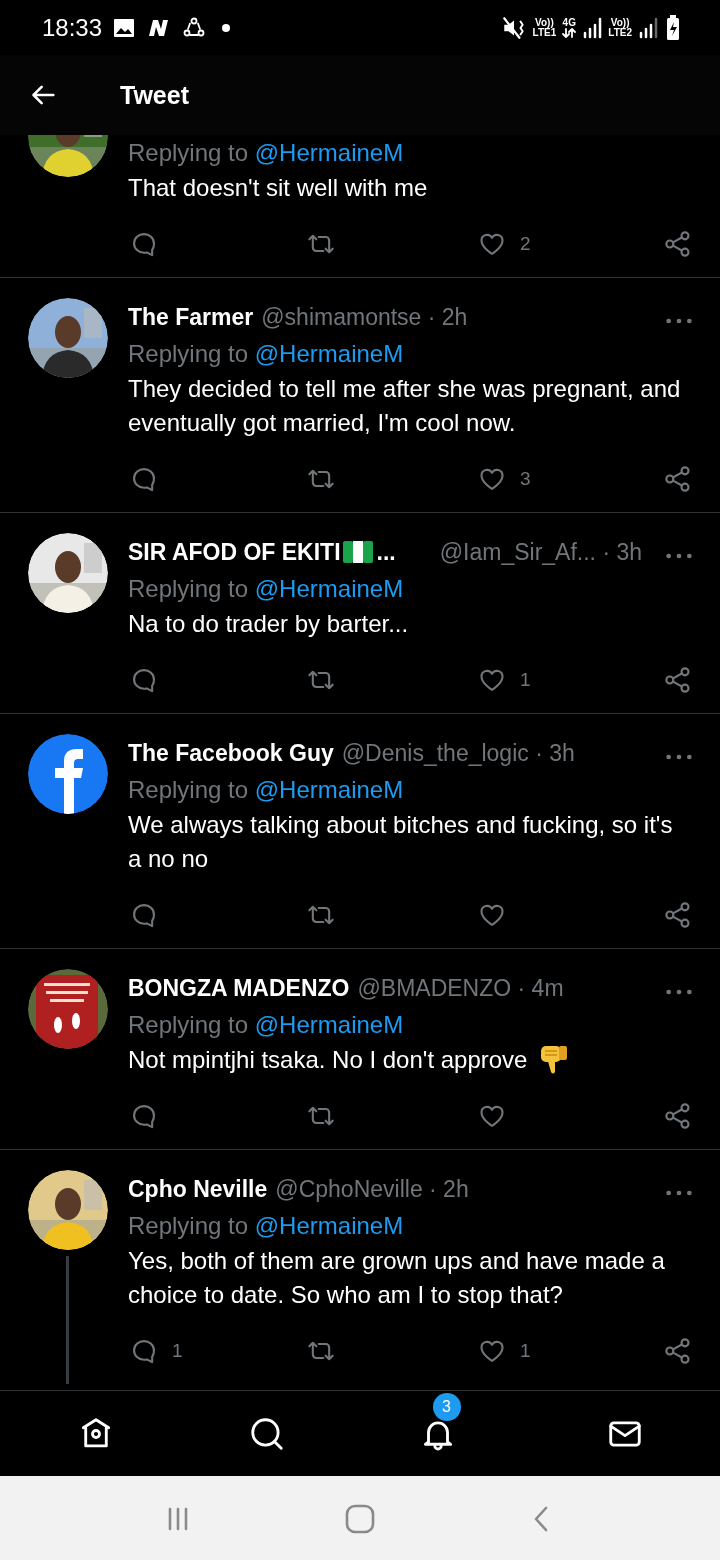 This screenshot has width=720, height=1560. I want to click on tweet-text: That doesn't sit well with me, so click(278, 188).